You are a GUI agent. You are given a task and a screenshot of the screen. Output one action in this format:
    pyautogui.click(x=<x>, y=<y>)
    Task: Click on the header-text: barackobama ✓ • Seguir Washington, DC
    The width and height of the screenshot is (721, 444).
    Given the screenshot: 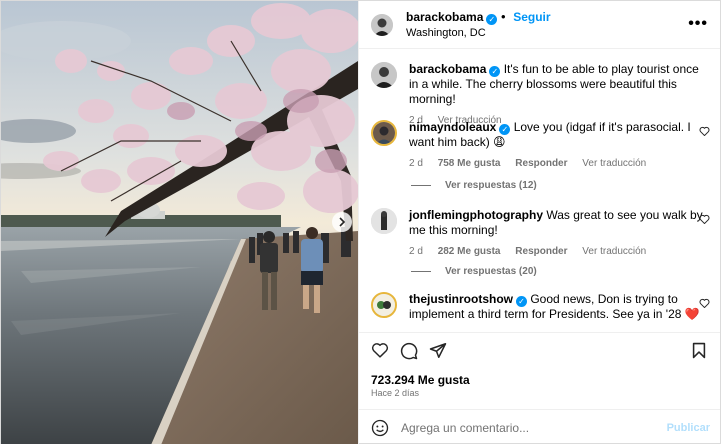 What is the action you would take?
    pyautogui.click(x=478, y=25)
    